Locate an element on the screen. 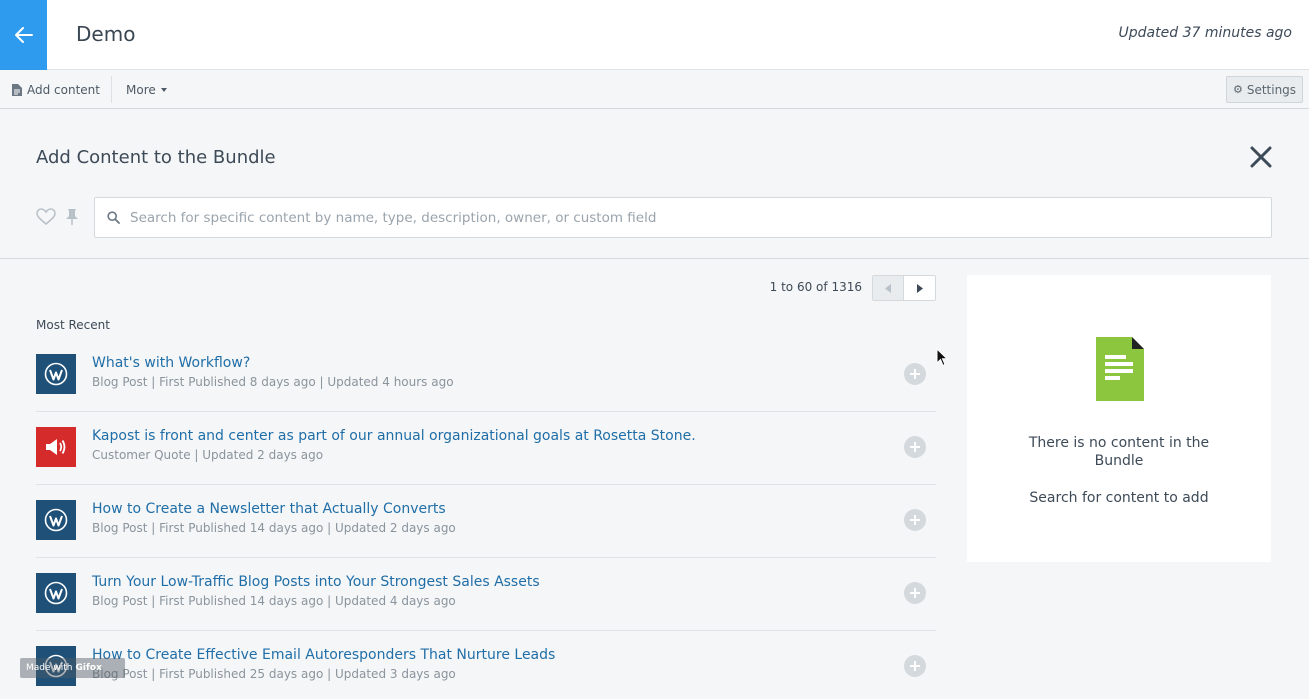 This screenshot has height=699, width=1309. empty-state-subtitle: Search for content to add is located at coordinates (1119, 498).